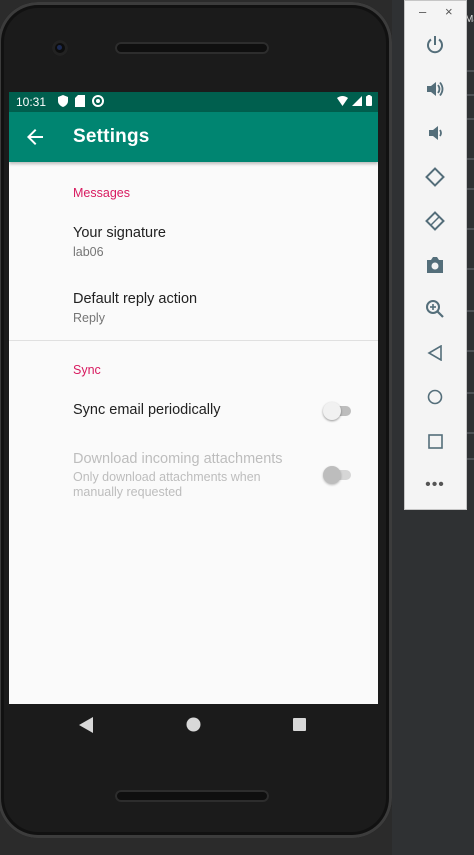 The height and width of the screenshot is (855, 474). I want to click on status-system-icons, so click(354, 100).